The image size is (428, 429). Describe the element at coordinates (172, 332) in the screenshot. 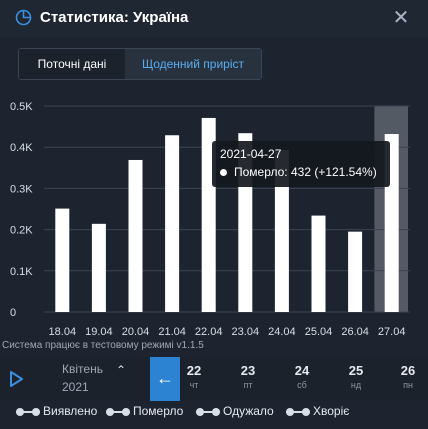

I see `x-tick-label: 21.04` at that location.